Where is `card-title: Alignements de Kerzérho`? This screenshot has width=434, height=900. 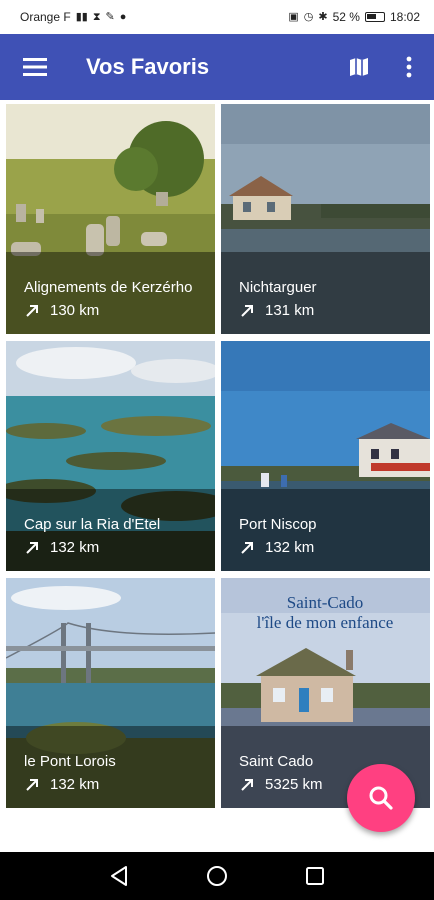 card-title: Alignements de Kerzérho is located at coordinates (108, 287).